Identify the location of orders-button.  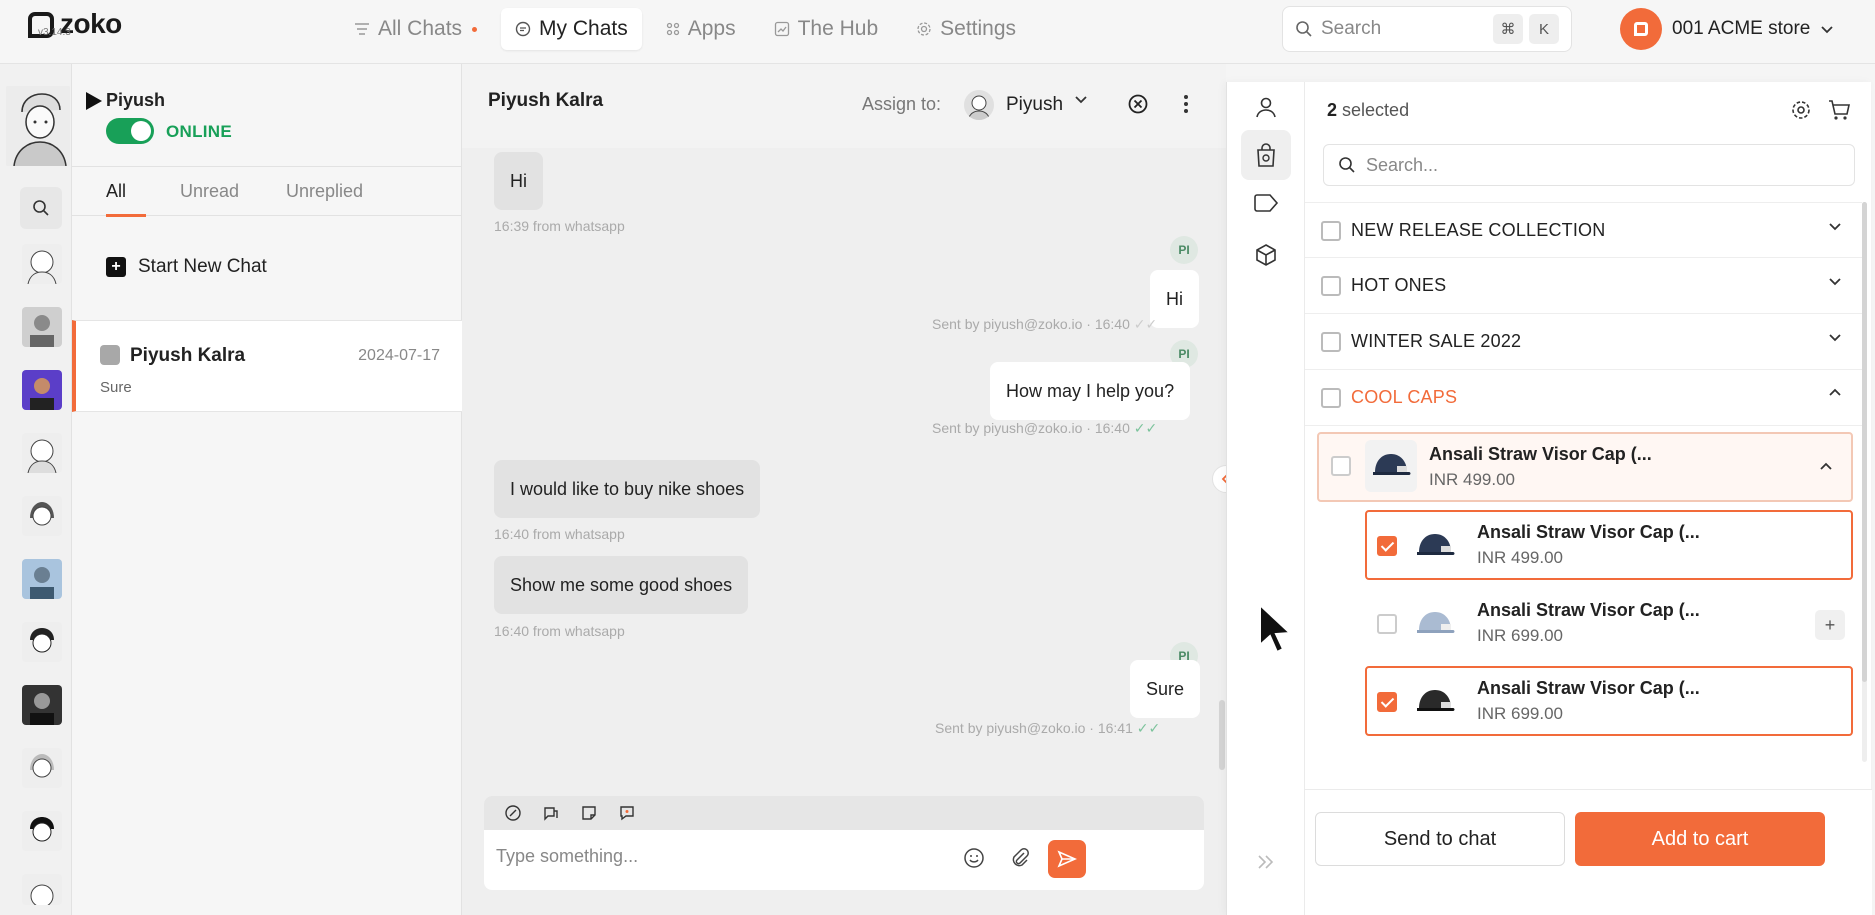
(1266, 255).